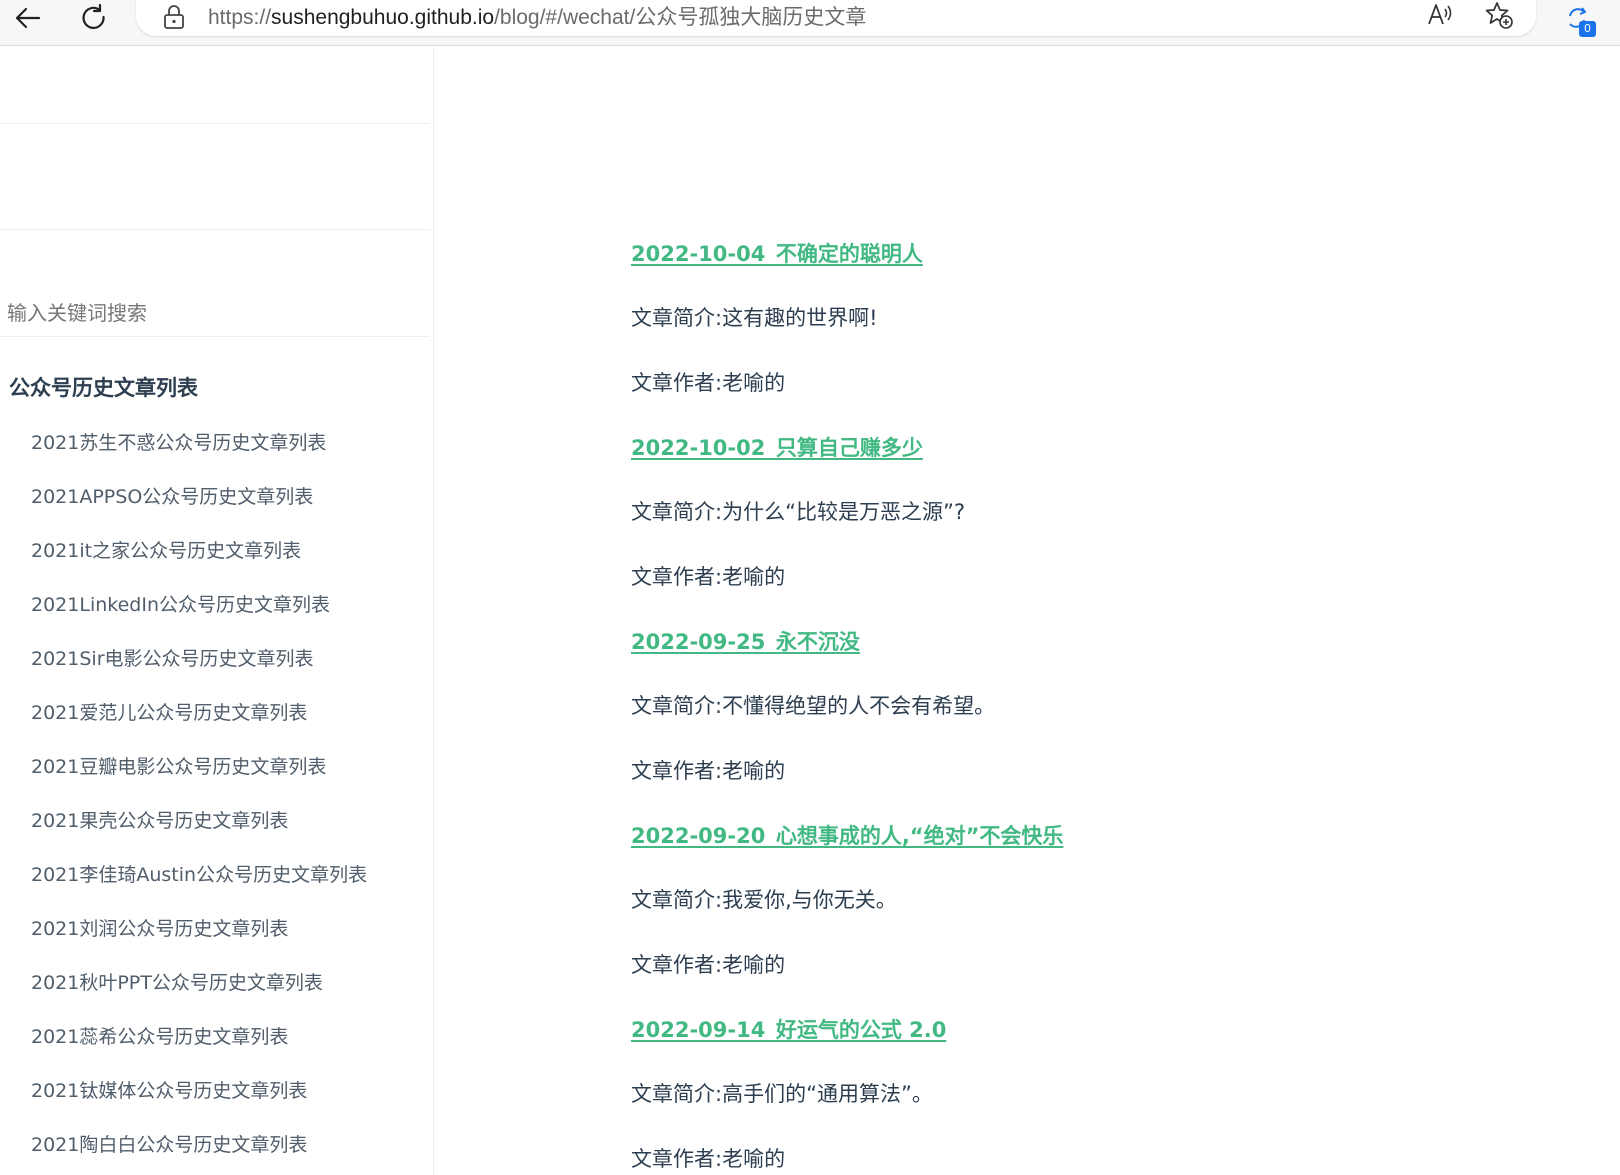  Describe the element at coordinates (199, 671) in the screenshot. I see `sidebar-item: 2021Sir电影公众号历史文章列表` at that location.